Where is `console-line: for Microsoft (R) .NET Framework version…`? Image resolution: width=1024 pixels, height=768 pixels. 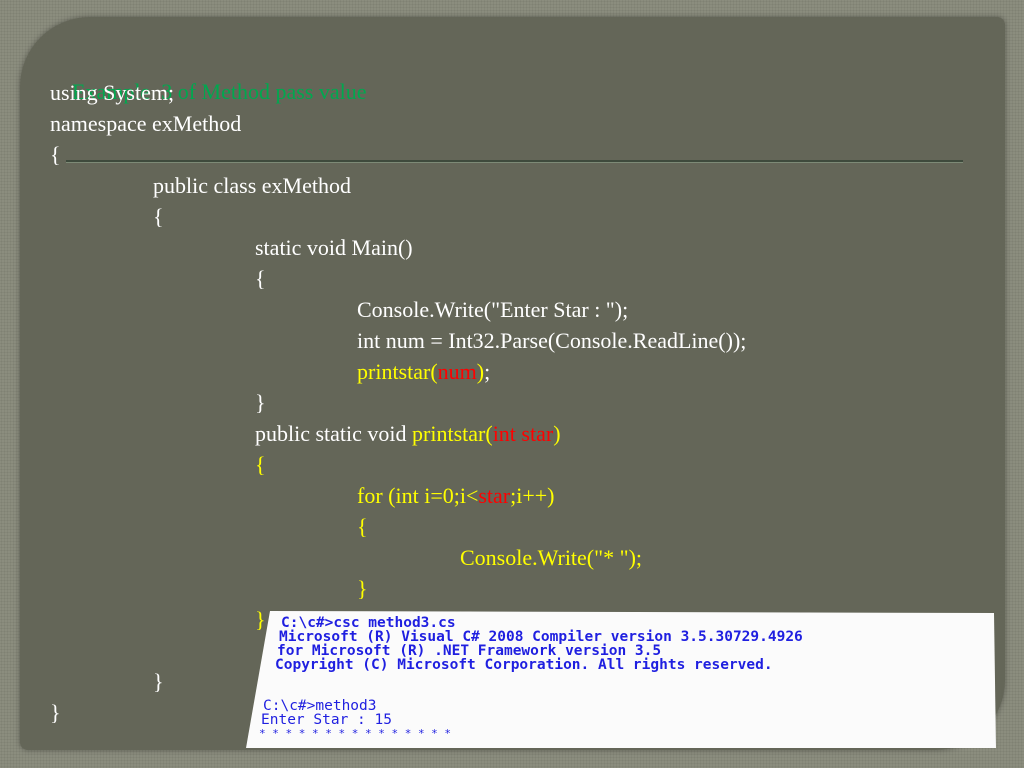 console-line: for Microsoft (R) .NET Framework version… is located at coordinates (469, 651).